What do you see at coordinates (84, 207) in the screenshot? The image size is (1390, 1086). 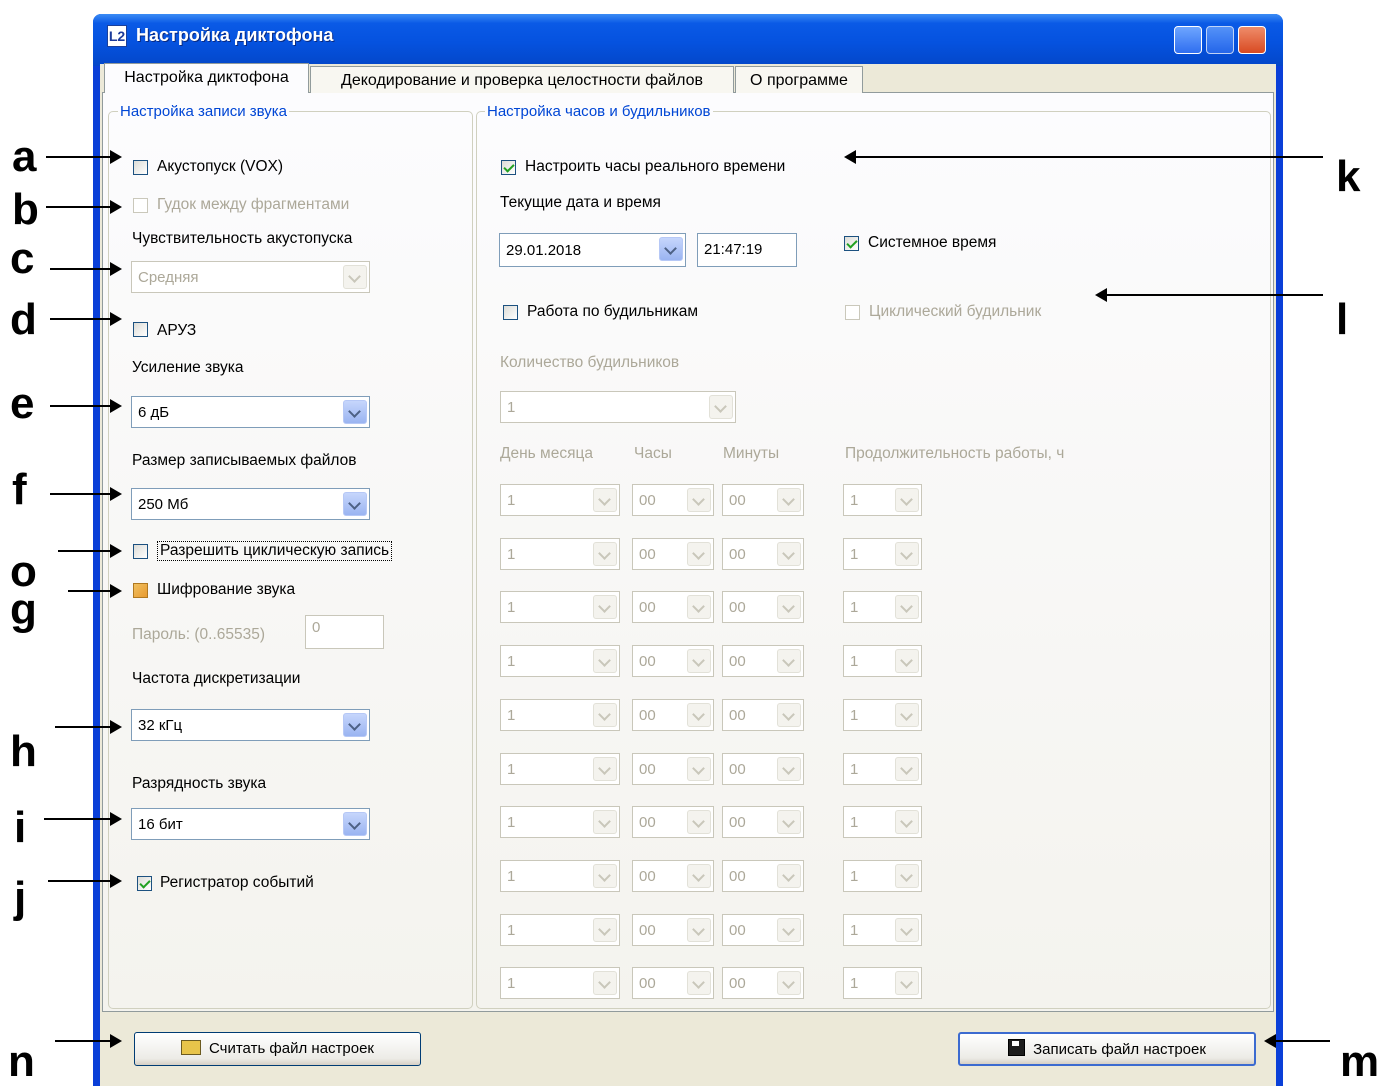 I see `annotation-arrow-b` at bounding box center [84, 207].